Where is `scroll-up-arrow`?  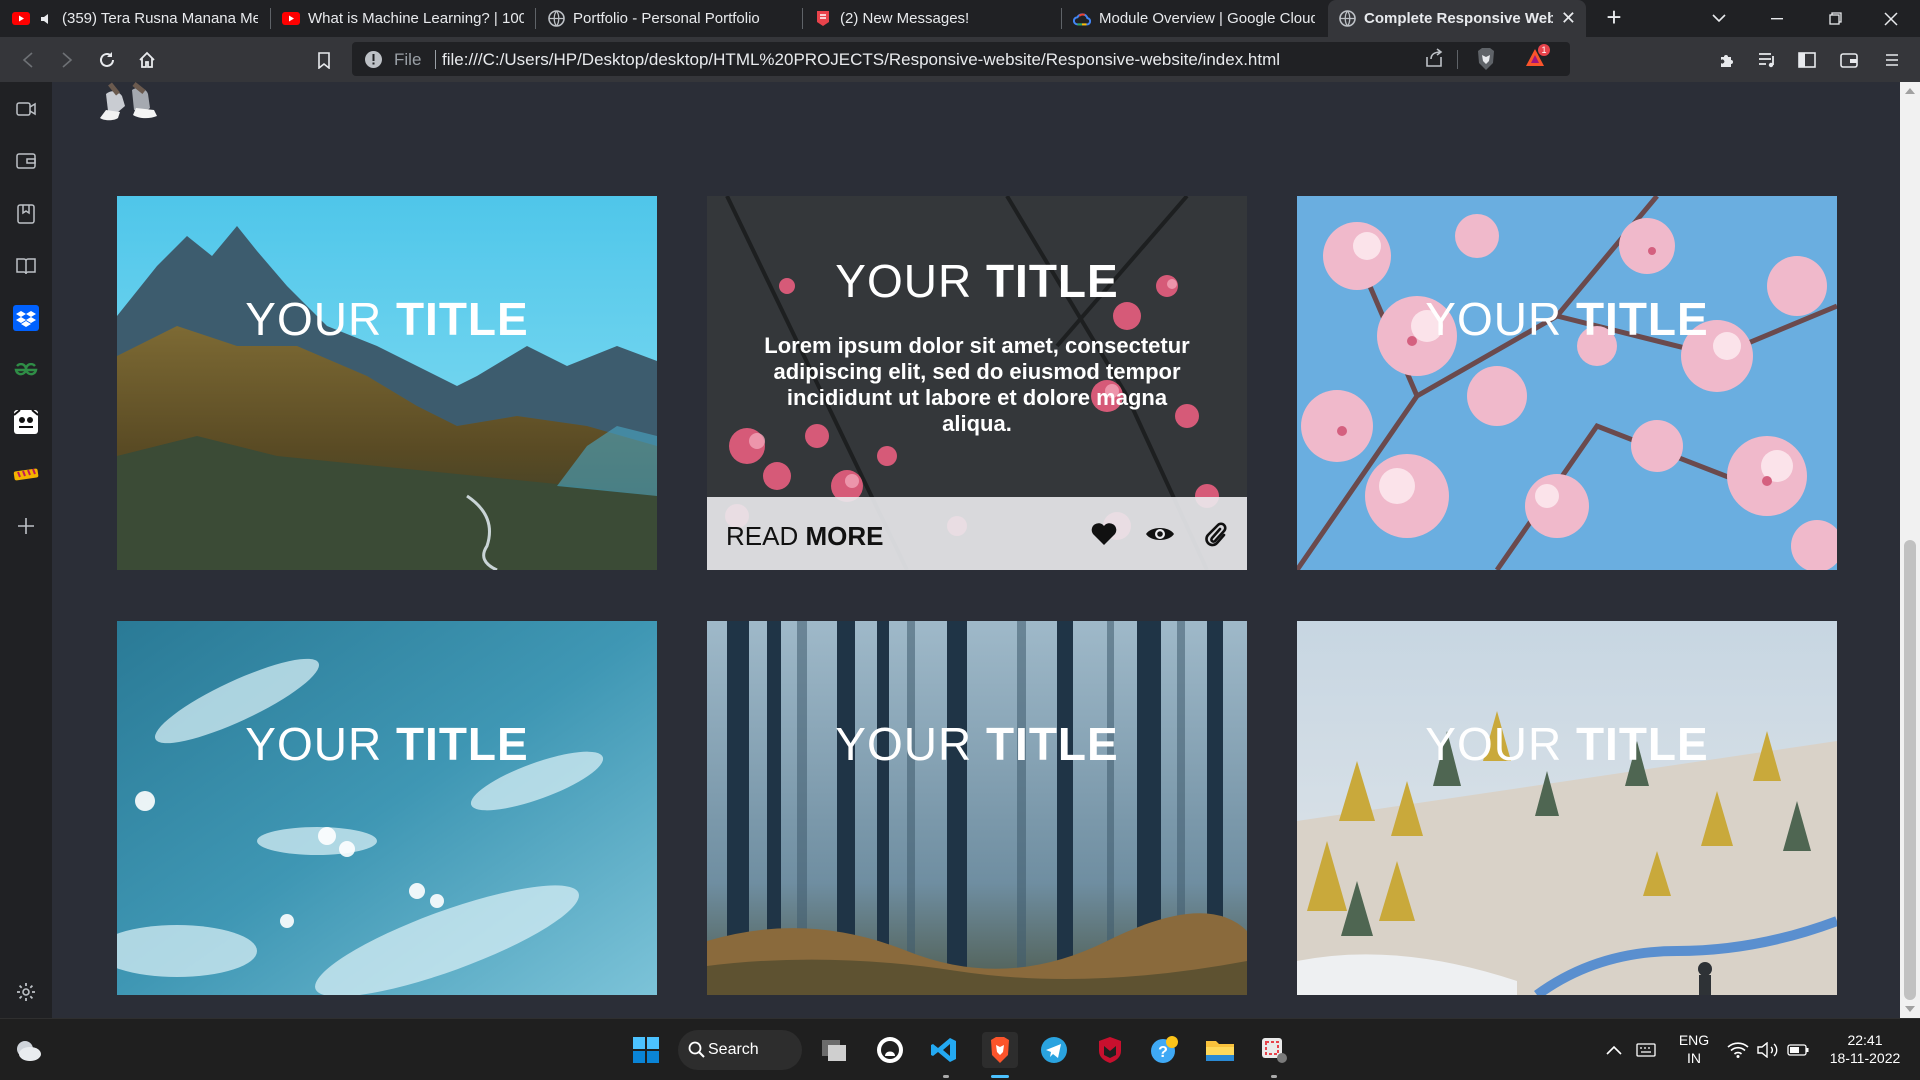
scroll-up-arrow is located at coordinates (1910, 91).